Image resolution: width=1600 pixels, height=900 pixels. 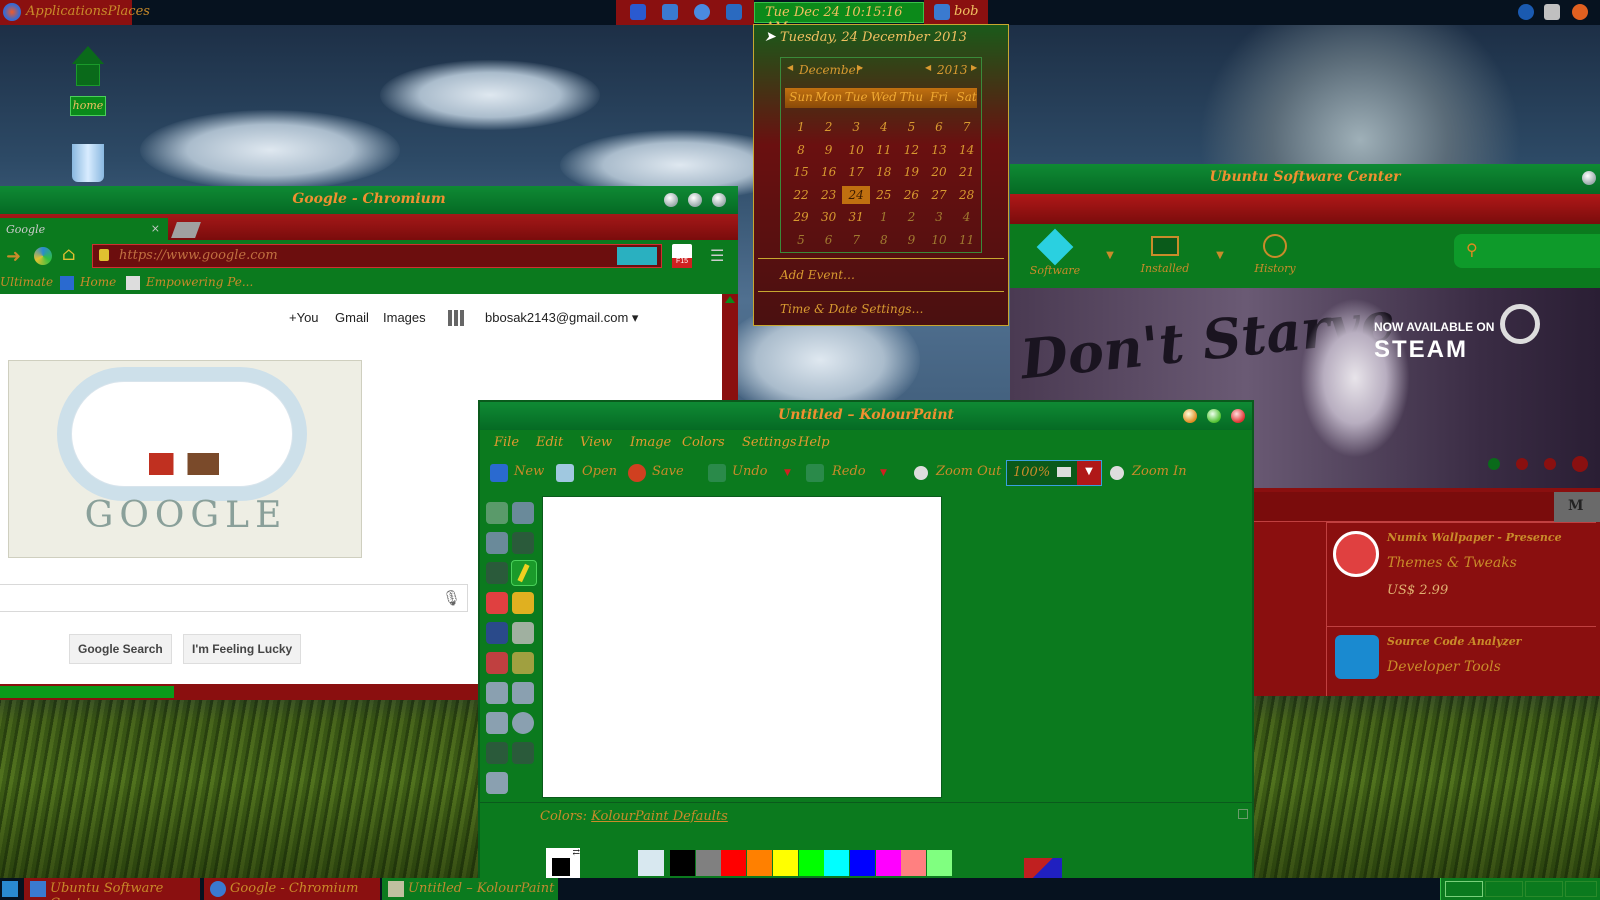 What do you see at coordinates (497, 573) in the screenshot?
I see `line-tool-icon` at bounding box center [497, 573].